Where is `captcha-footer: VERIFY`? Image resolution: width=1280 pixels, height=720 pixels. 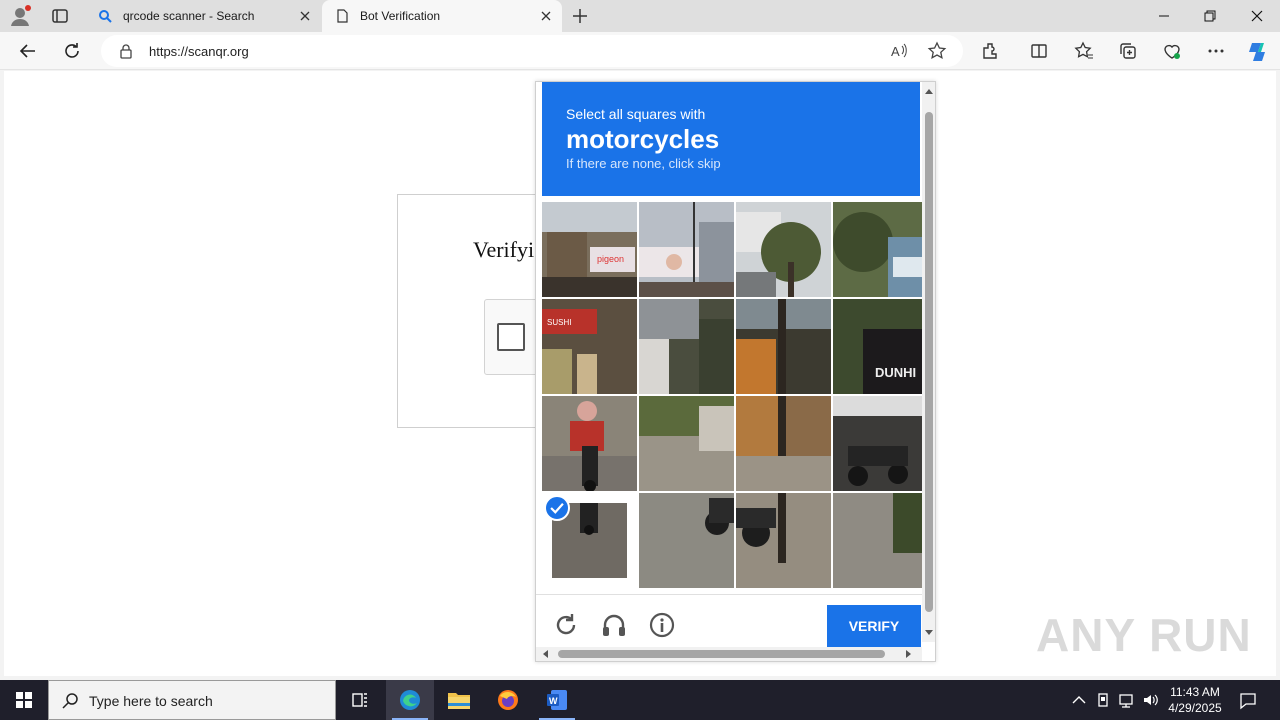 captcha-footer: VERIFY is located at coordinates (735, 621).